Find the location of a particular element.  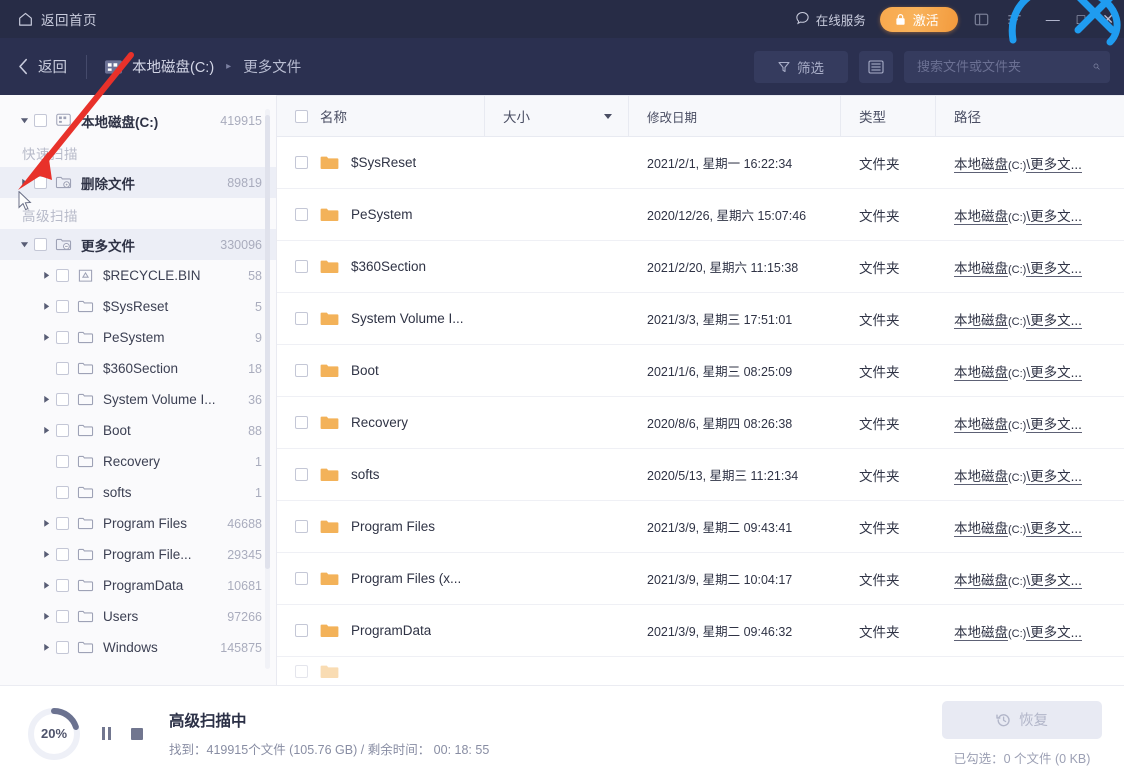

restore-button: 恢复 is located at coordinates (1022, 719).